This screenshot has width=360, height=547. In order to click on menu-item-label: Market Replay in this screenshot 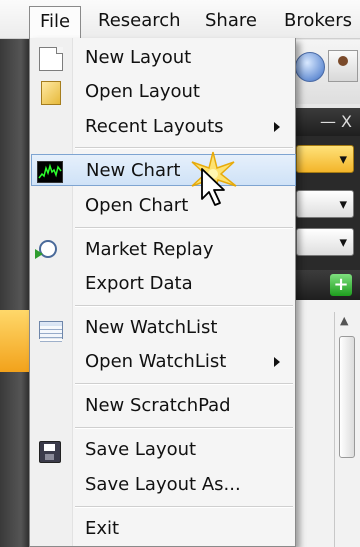, I will do `click(149, 249)`.